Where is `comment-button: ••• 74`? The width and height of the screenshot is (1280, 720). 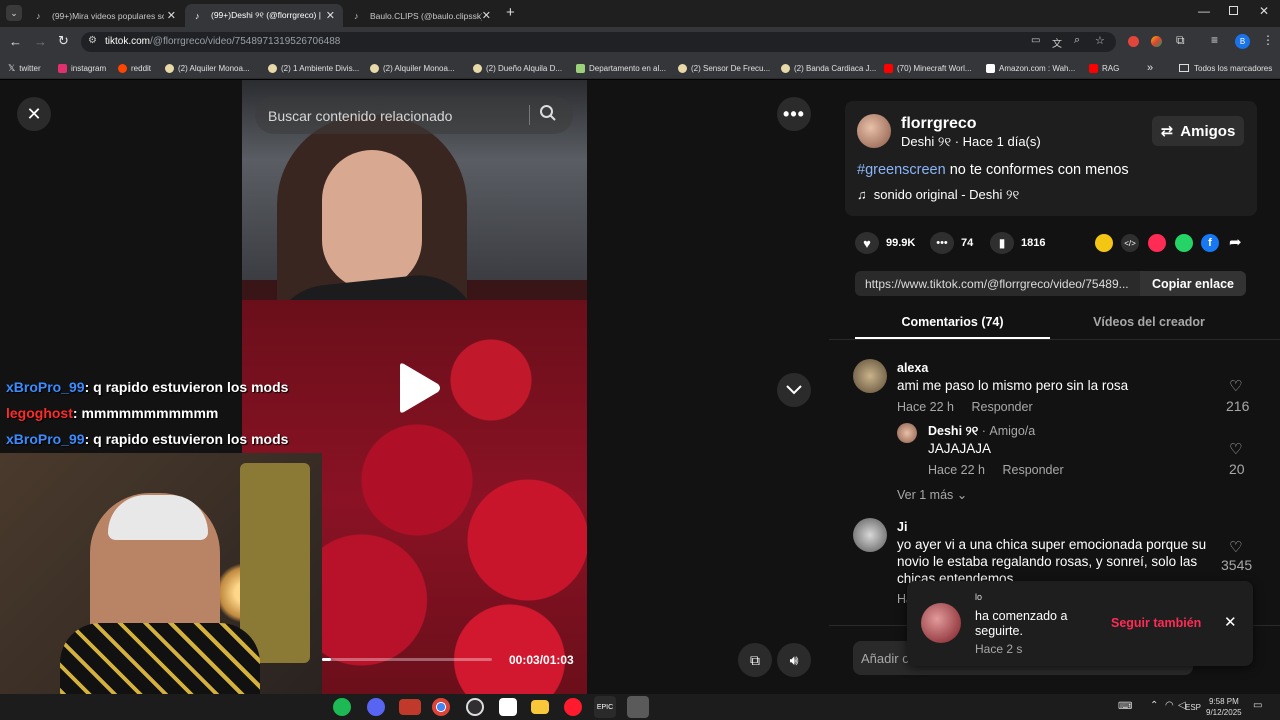
comment-button: ••• 74 is located at coordinates (951, 243).